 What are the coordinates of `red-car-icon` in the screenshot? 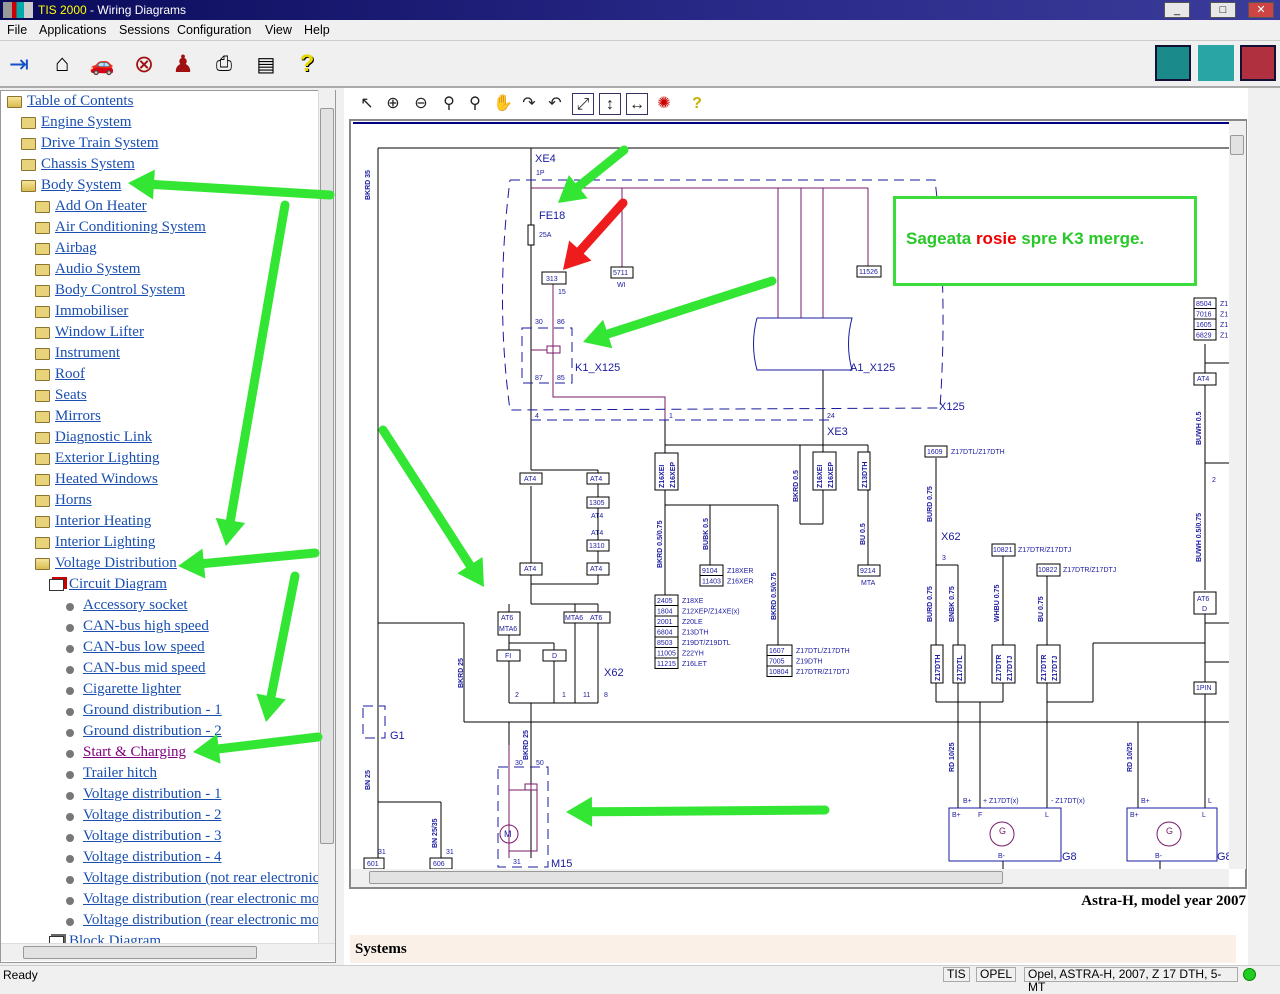 It's located at (1258, 63).